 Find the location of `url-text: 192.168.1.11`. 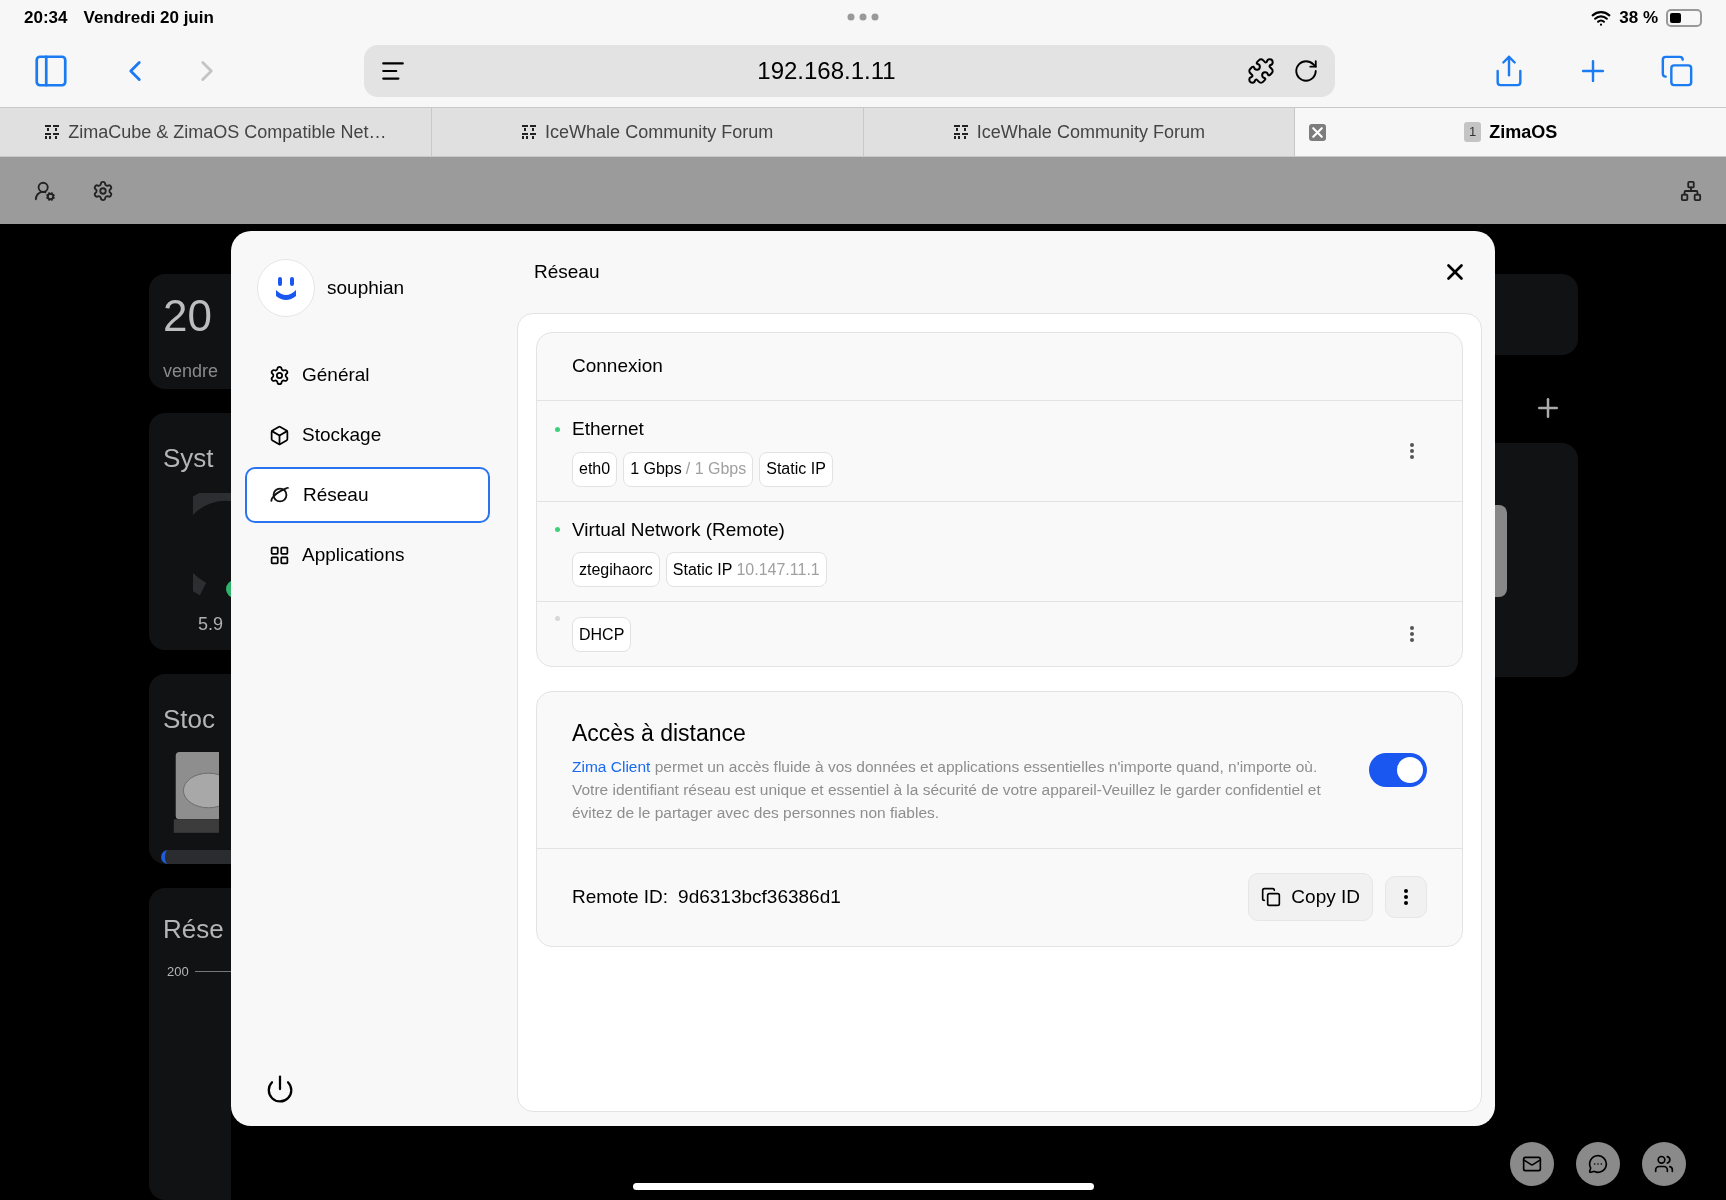

url-text: 192.168.1.11 is located at coordinates (826, 71).